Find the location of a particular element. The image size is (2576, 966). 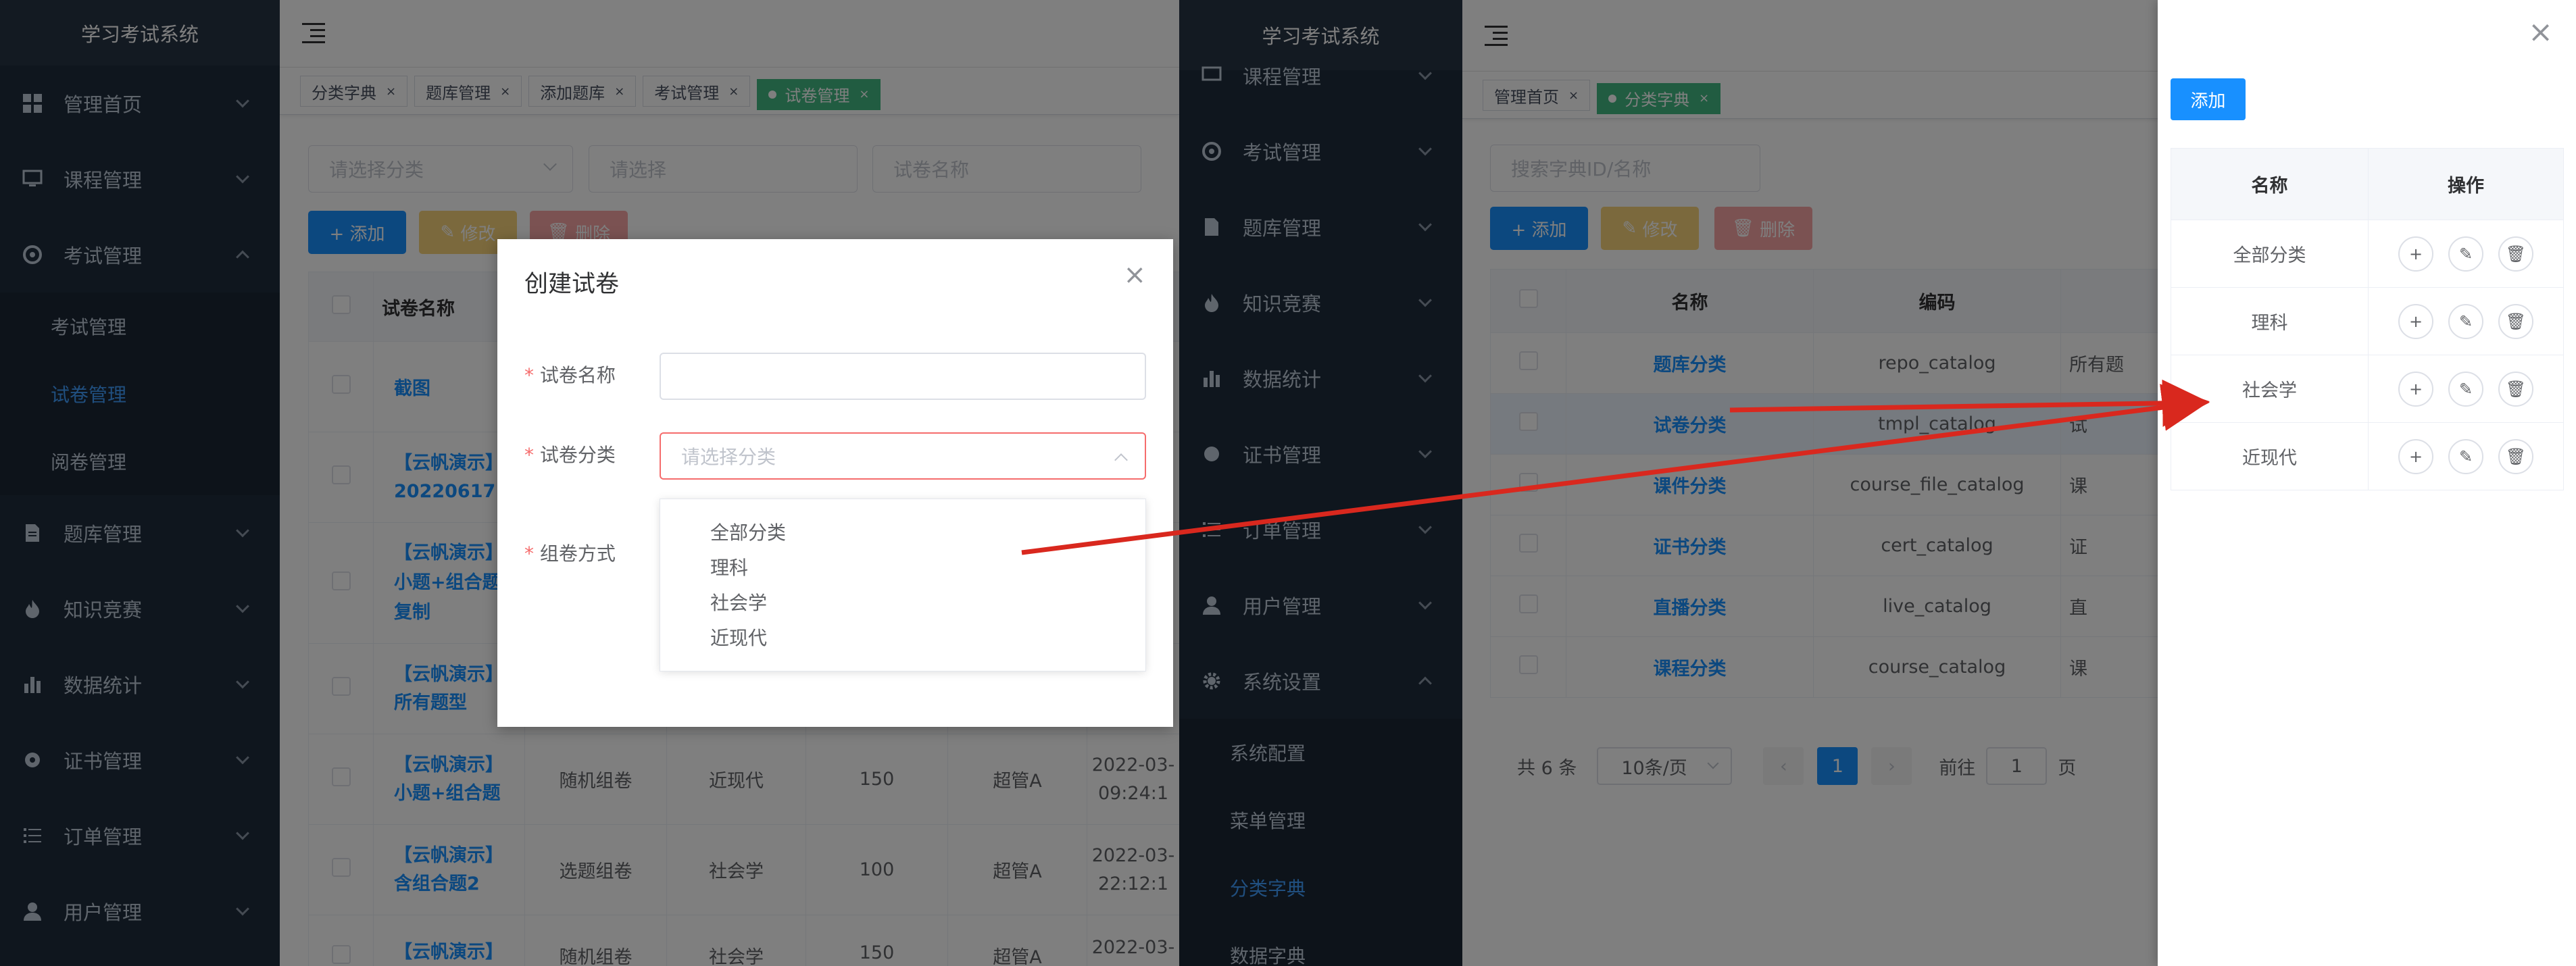

category-name-cell: 理科 is located at coordinates (2270, 321).